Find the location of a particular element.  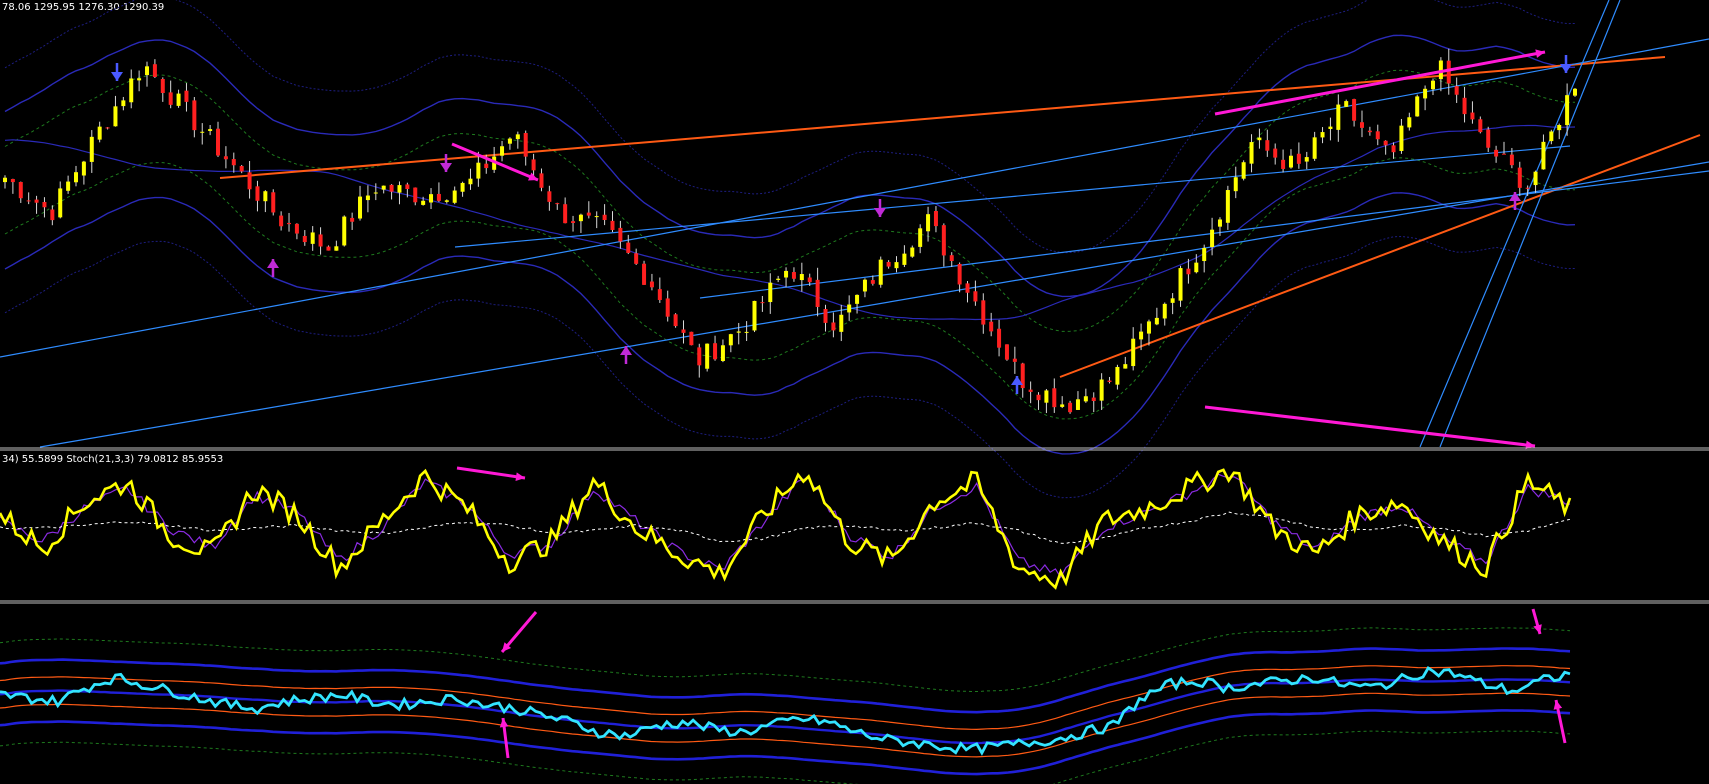

price-header-text: 78.06 1295.95 1276.30 1290.39 is located at coordinates (83, 7).